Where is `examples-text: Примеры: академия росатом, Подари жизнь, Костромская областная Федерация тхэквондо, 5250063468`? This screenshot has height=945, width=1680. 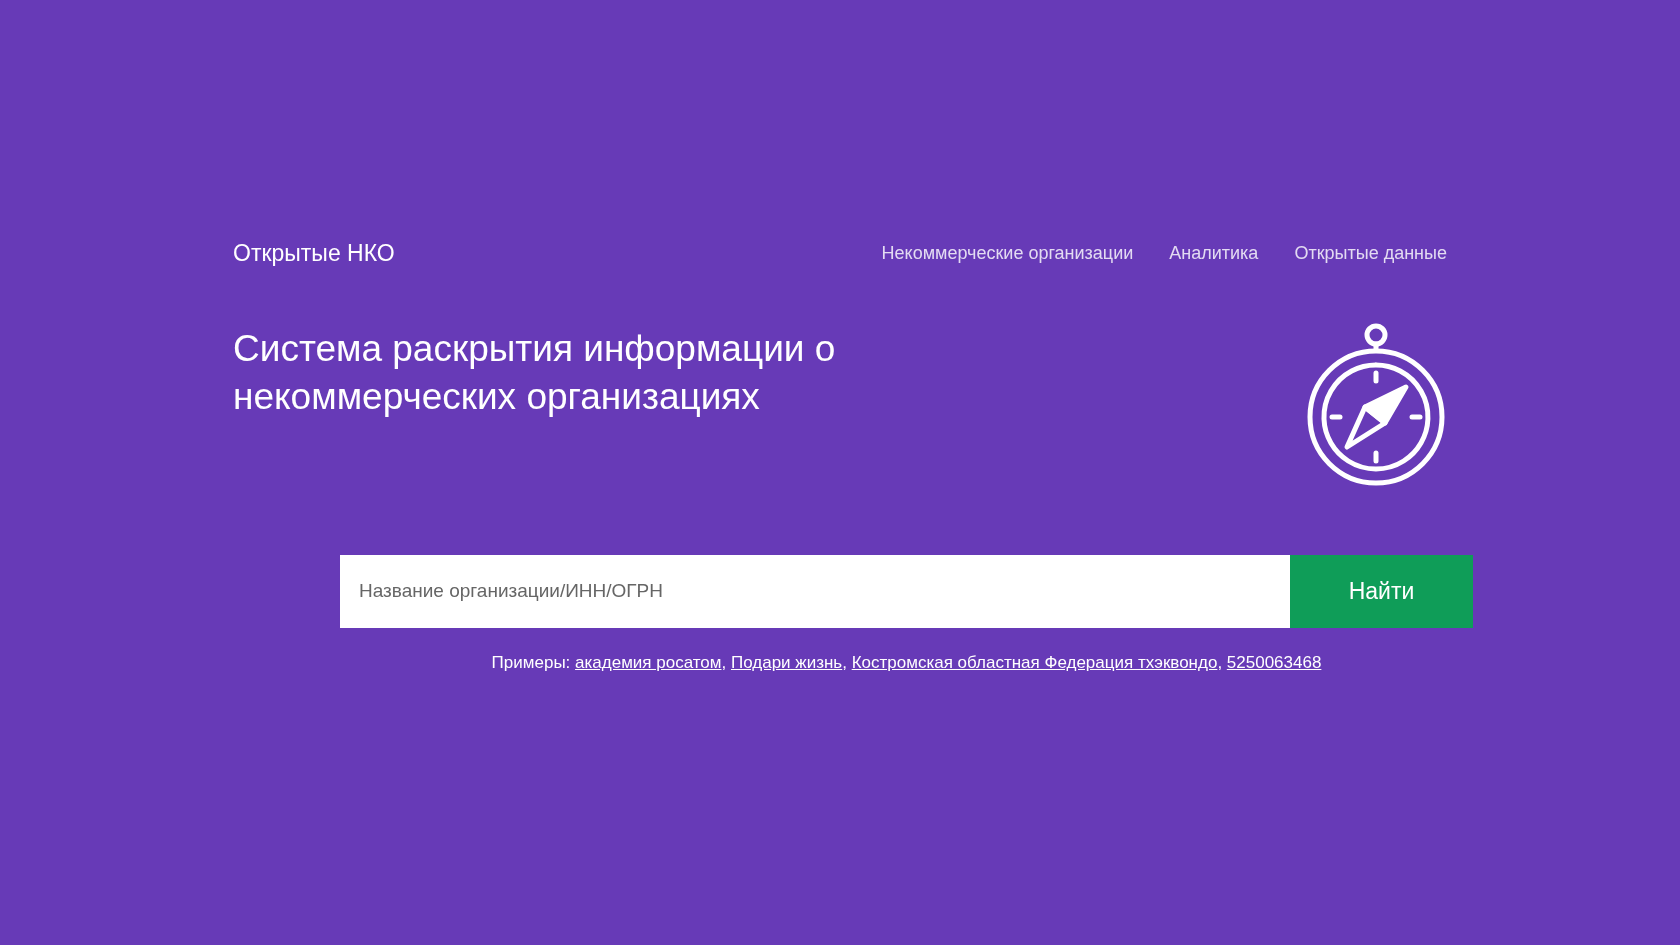 examples-text: Примеры: академия росатом, Подари жизнь, Костромская областная Федерация тхэквондо, 5250063468 is located at coordinates (906, 662).